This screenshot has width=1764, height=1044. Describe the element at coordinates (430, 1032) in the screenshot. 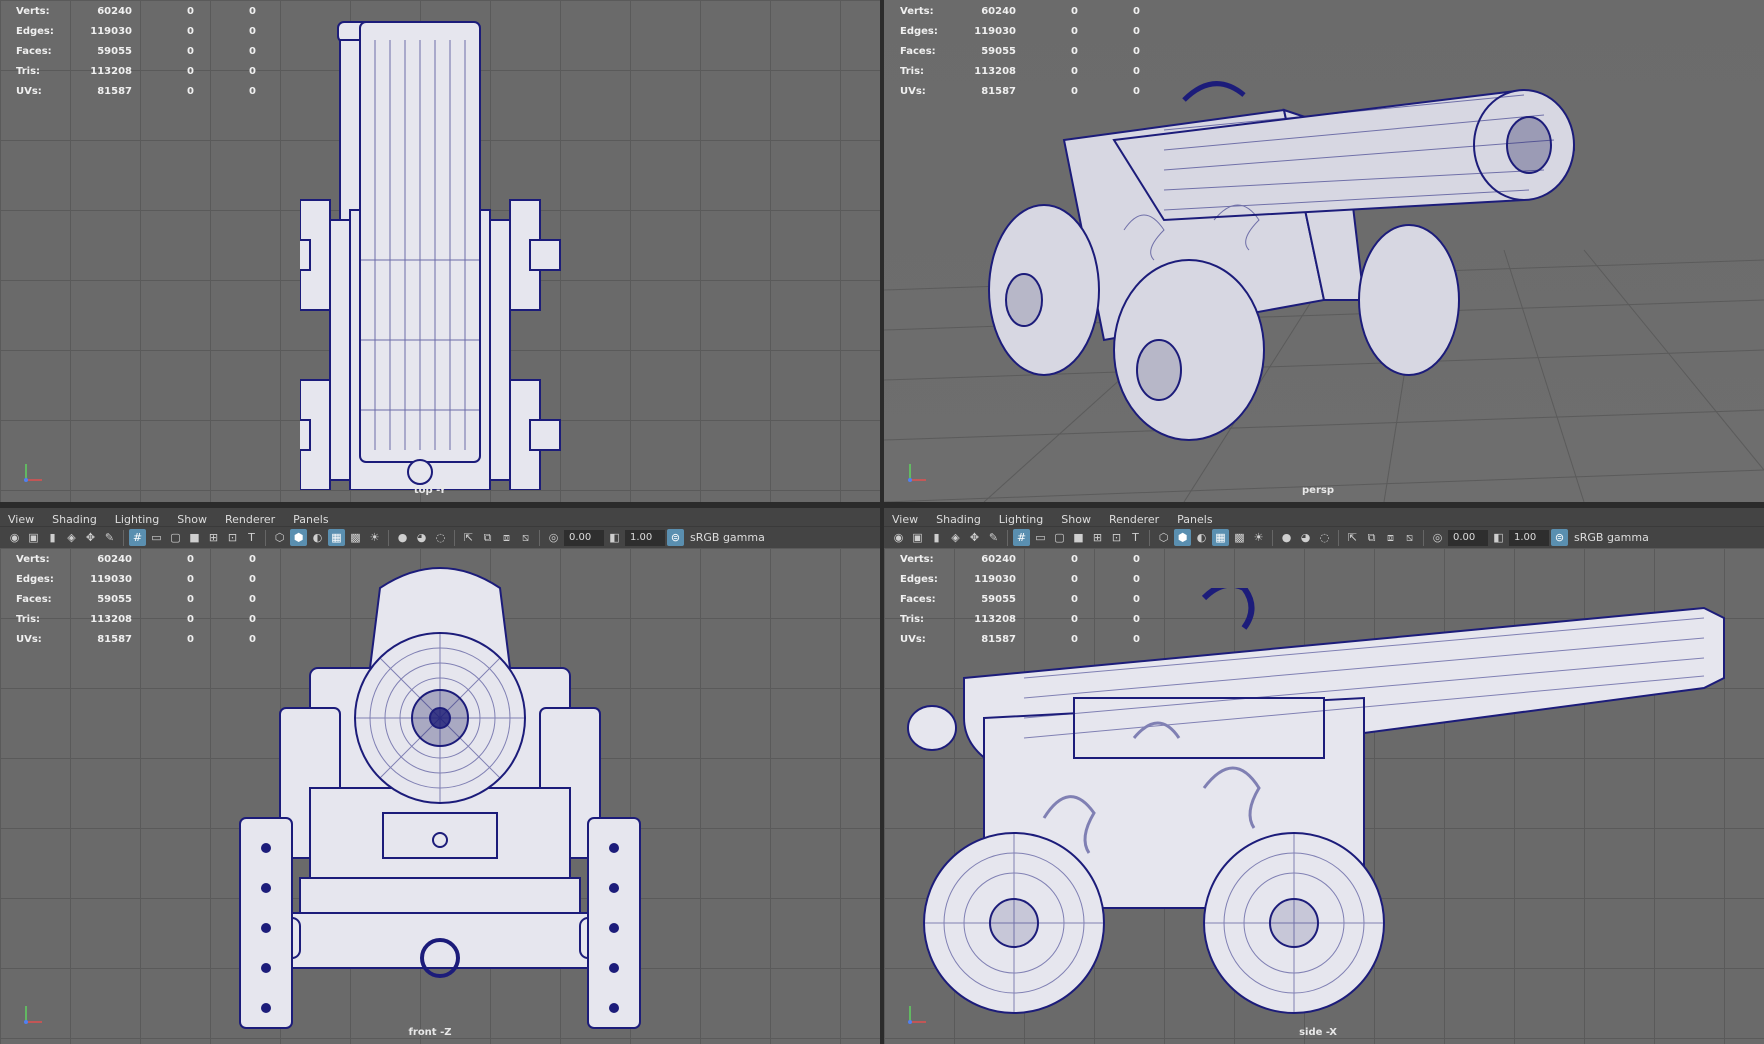

I see `camera-label: front -Z` at that location.